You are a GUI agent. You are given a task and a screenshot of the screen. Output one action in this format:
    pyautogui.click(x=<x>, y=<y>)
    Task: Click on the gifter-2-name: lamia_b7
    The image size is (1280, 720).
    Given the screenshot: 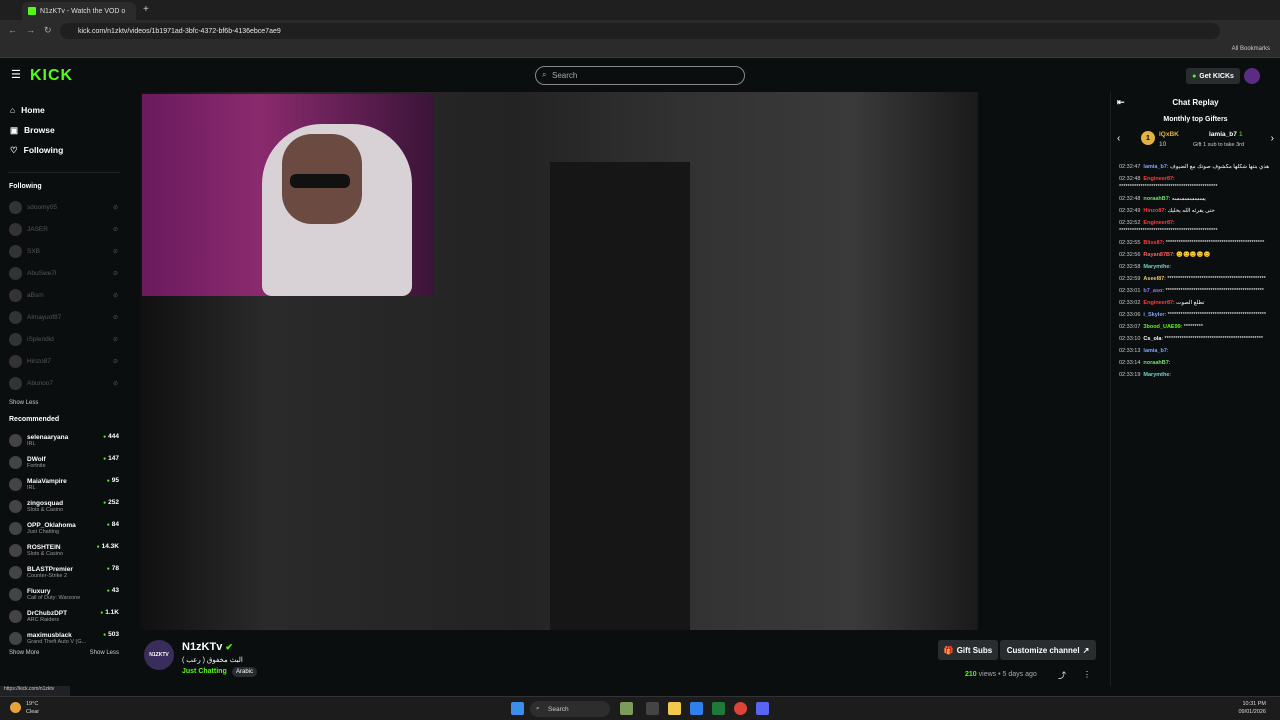 What is the action you would take?
    pyautogui.click(x=1223, y=134)
    